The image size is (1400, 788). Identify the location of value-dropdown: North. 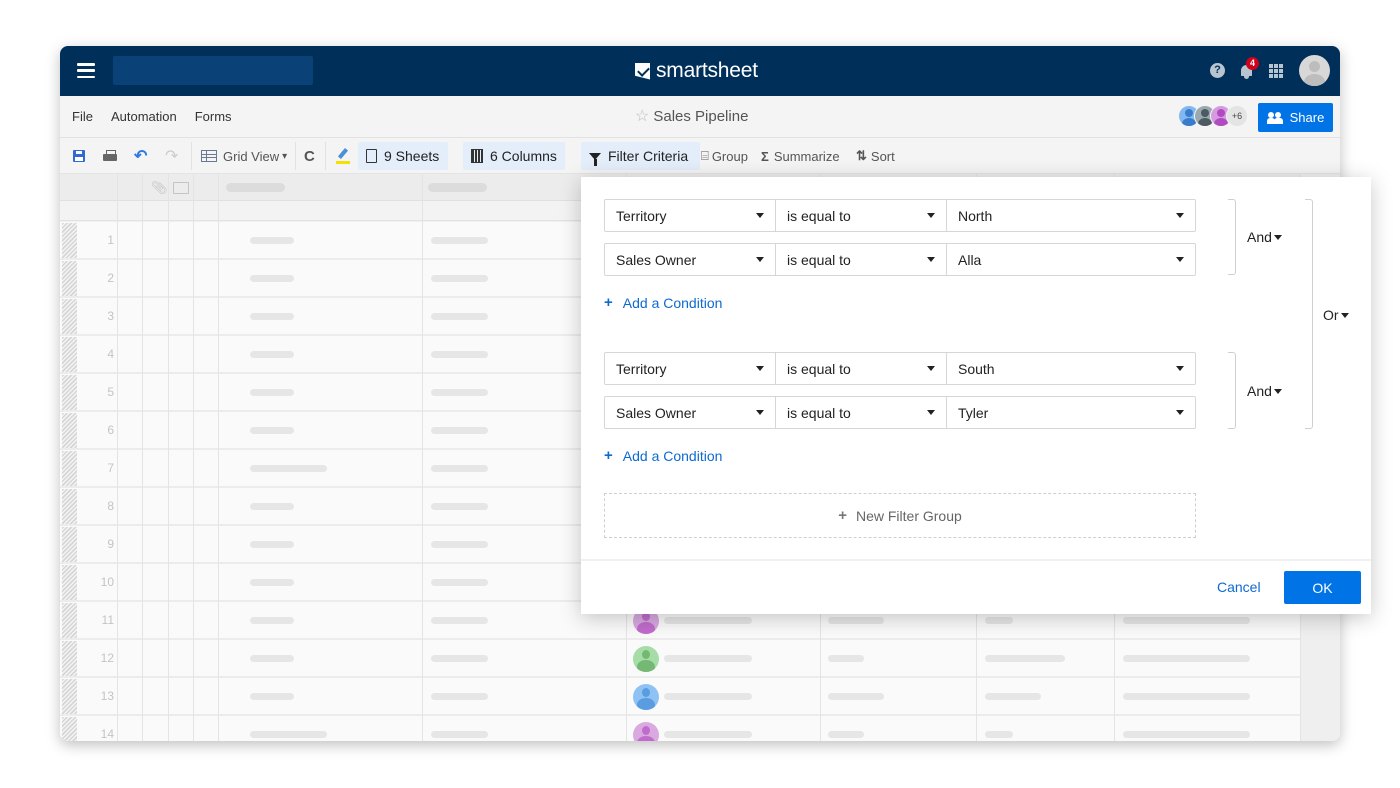
(1071, 215).